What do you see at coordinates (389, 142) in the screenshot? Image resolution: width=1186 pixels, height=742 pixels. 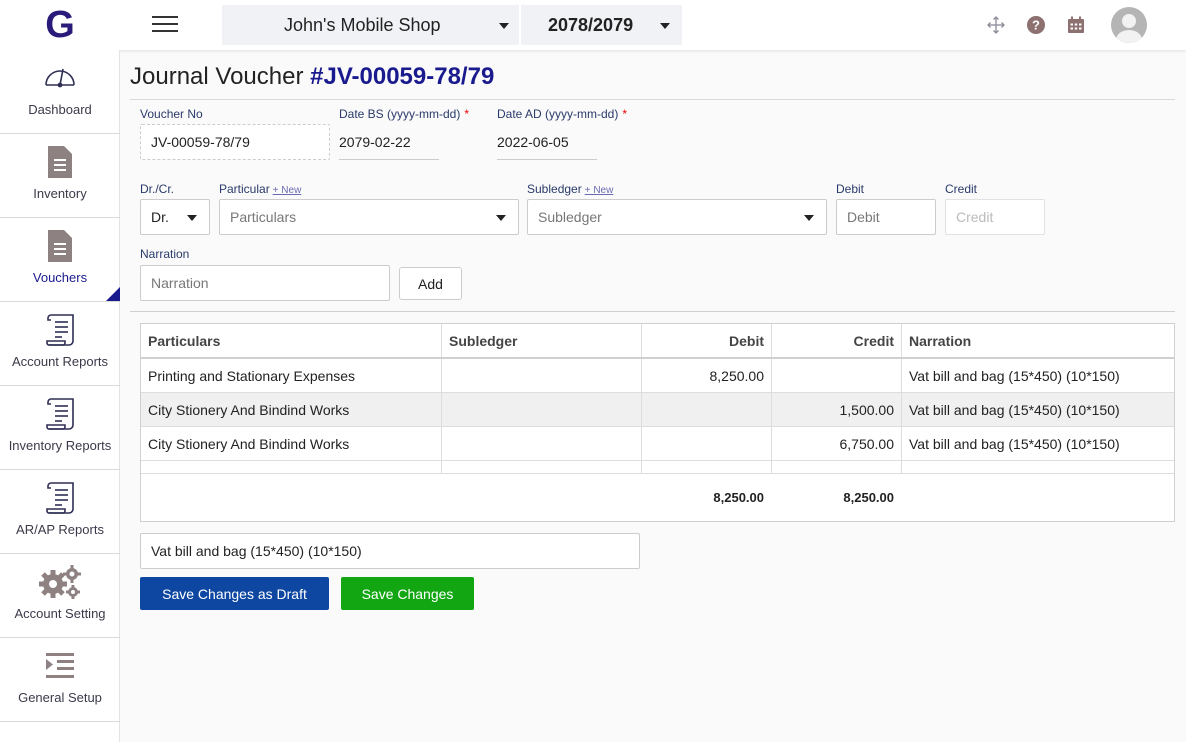 I see `date-bs-field: 2079-02-22` at bounding box center [389, 142].